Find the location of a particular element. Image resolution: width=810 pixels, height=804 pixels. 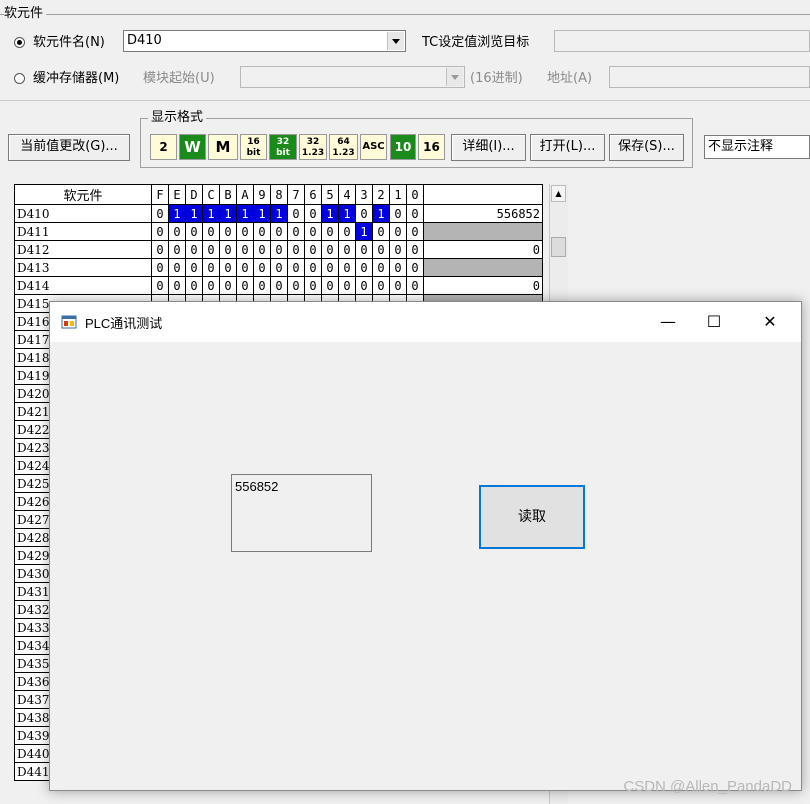

device-cell: D411 is located at coordinates (83, 231).